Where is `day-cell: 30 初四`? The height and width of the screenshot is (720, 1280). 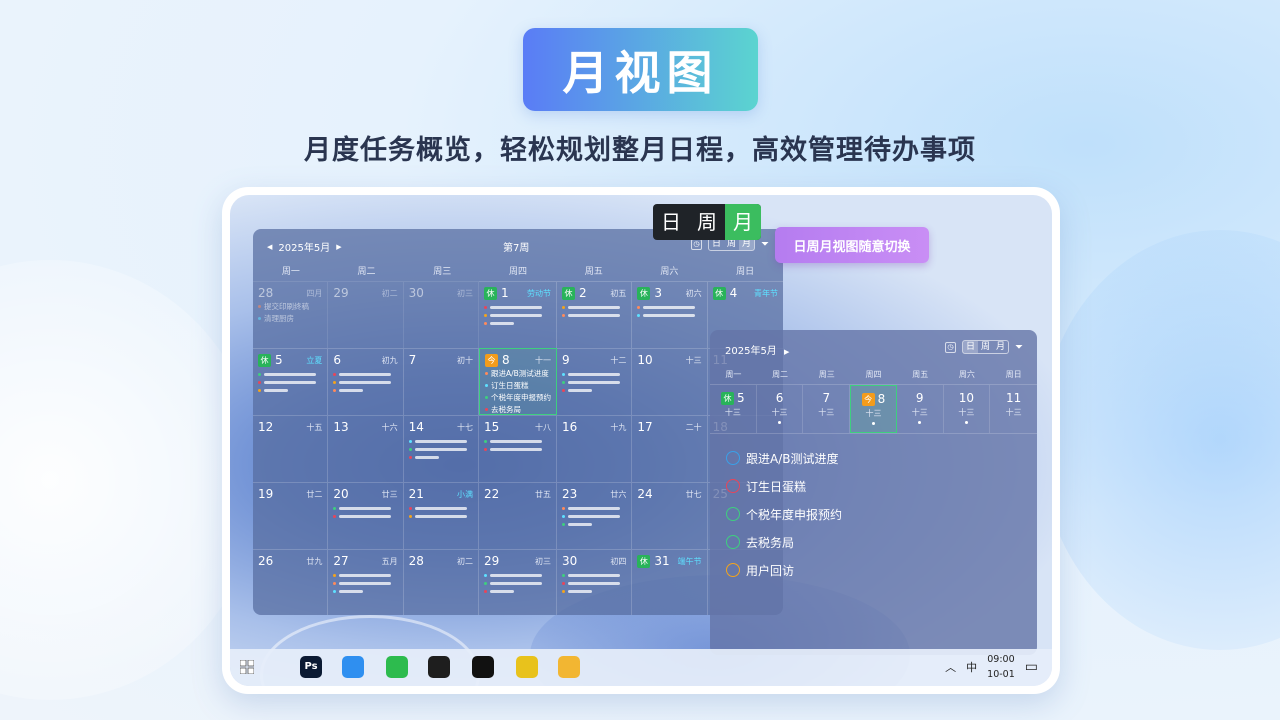 day-cell: 30 初四 is located at coordinates (595, 582).